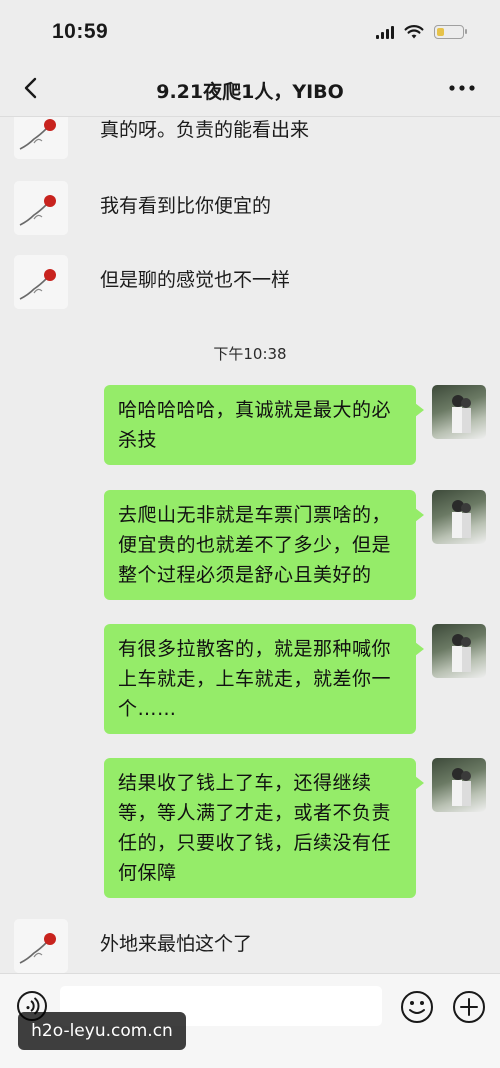 The height and width of the screenshot is (1068, 500). Describe the element at coordinates (414, 32) in the screenshot. I see `wifi-icon` at that location.